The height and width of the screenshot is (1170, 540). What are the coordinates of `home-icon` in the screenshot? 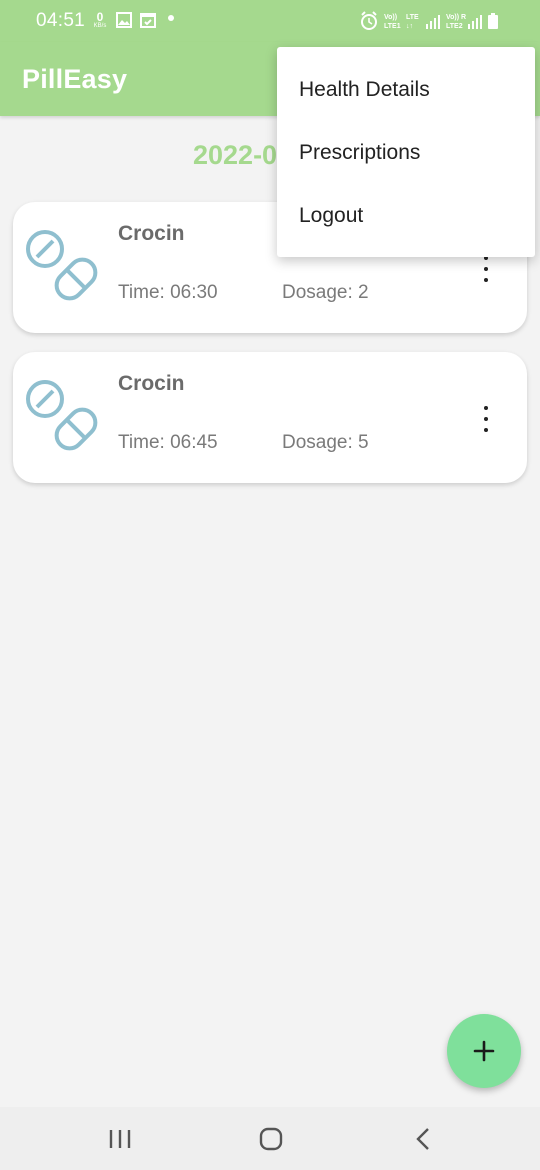 It's located at (271, 1139).